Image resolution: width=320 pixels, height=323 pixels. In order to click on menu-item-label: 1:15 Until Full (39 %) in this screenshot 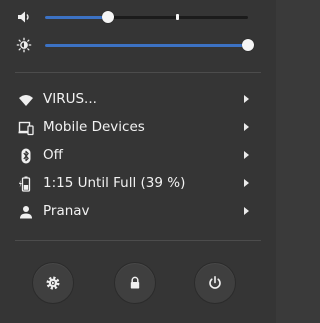, I will do `click(114, 183)`.